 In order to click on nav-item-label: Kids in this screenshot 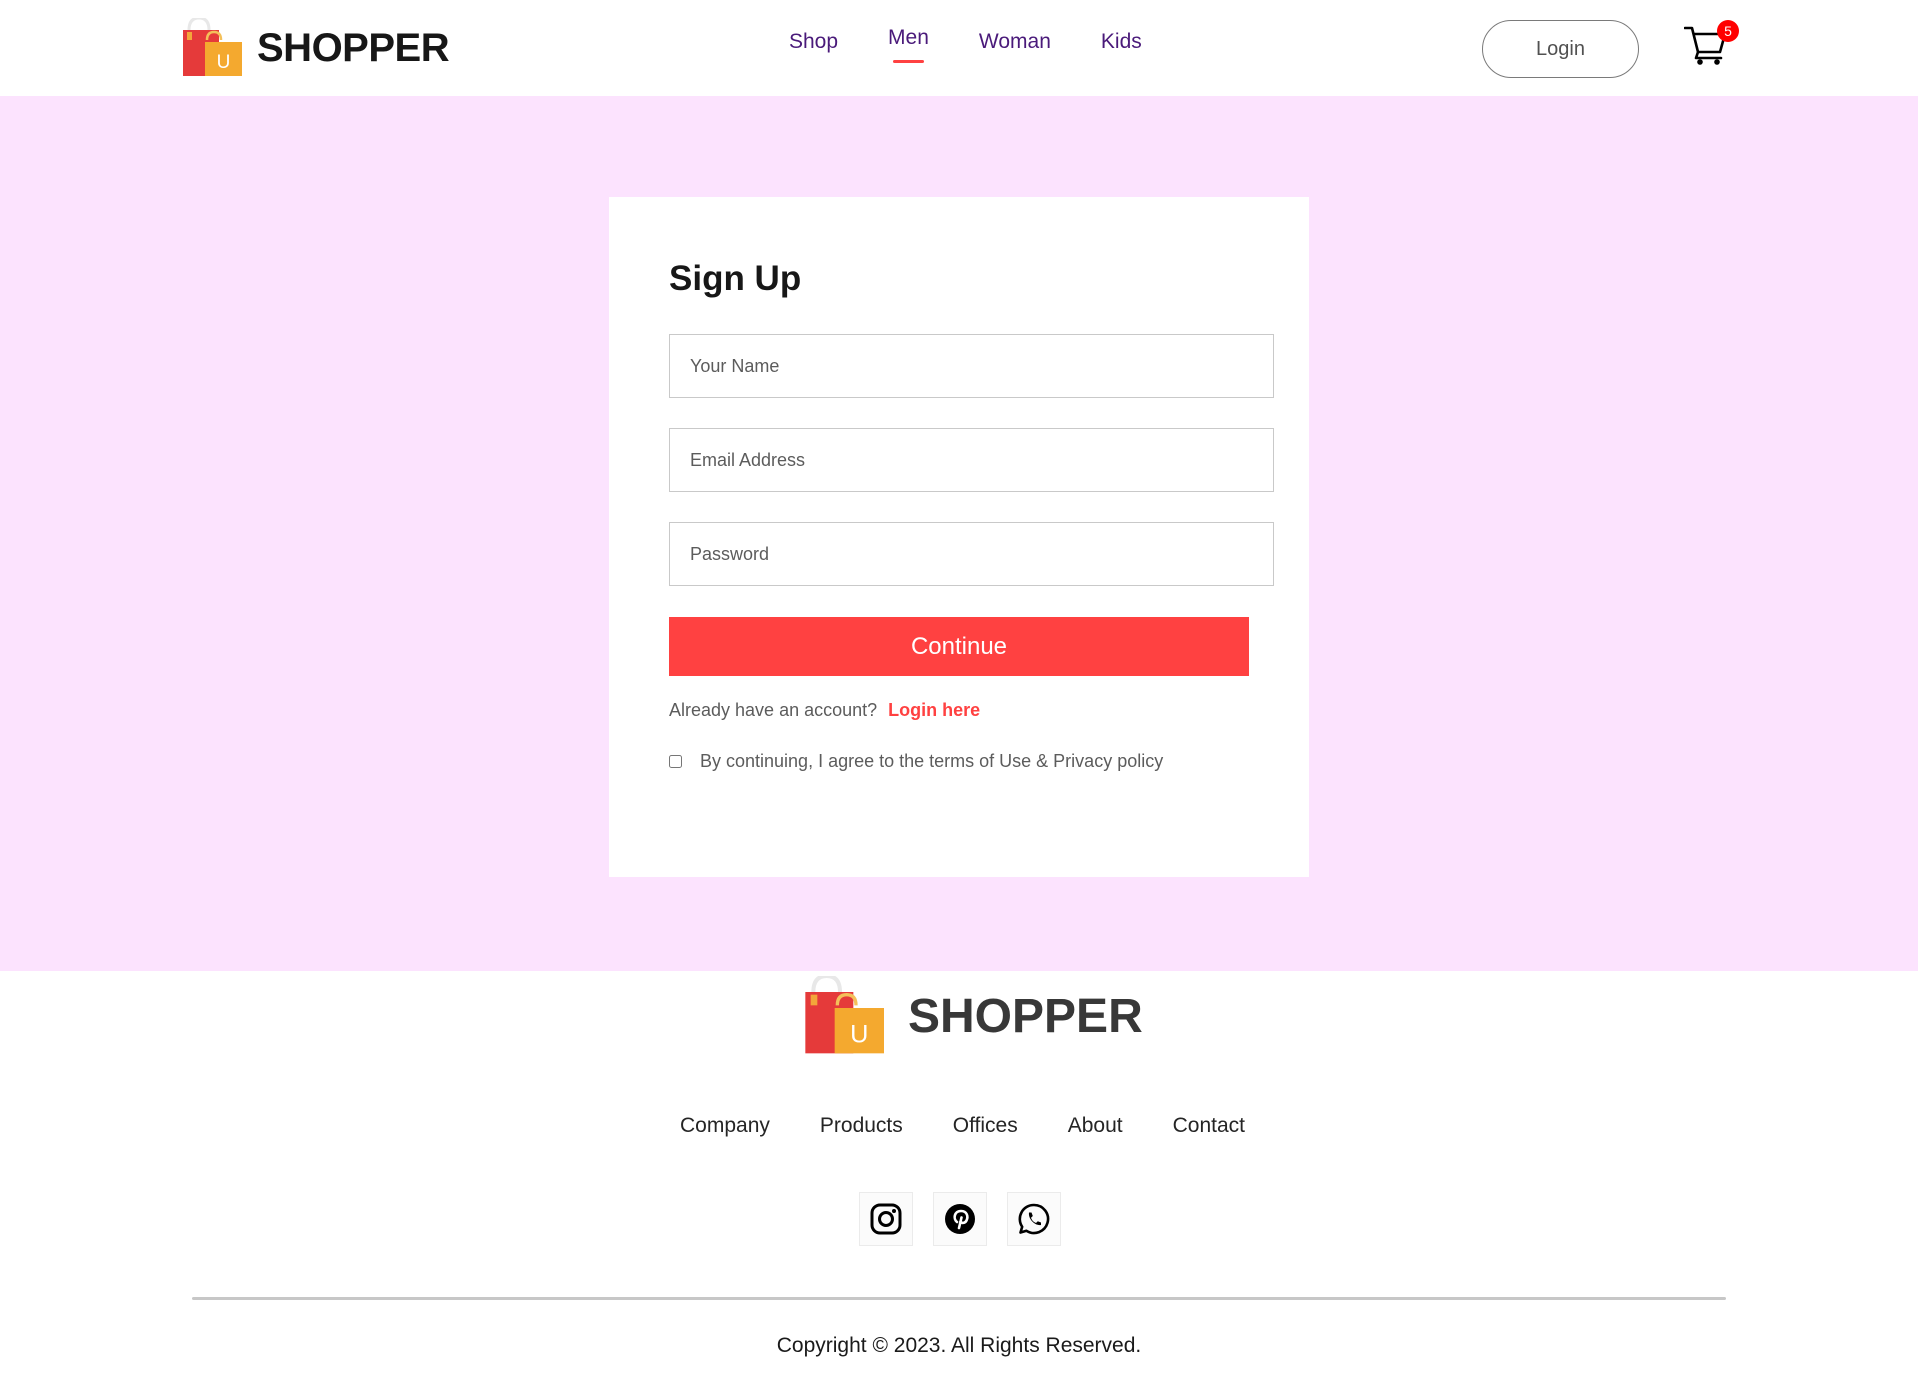, I will do `click(1121, 41)`.